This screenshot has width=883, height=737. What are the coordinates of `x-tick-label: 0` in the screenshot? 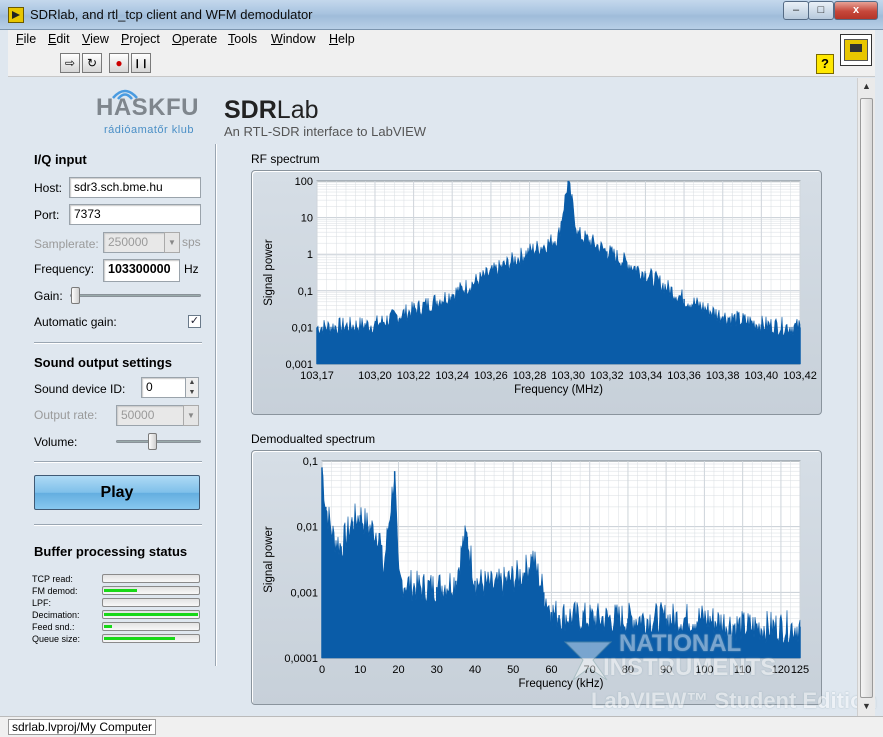 It's located at (322, 670).